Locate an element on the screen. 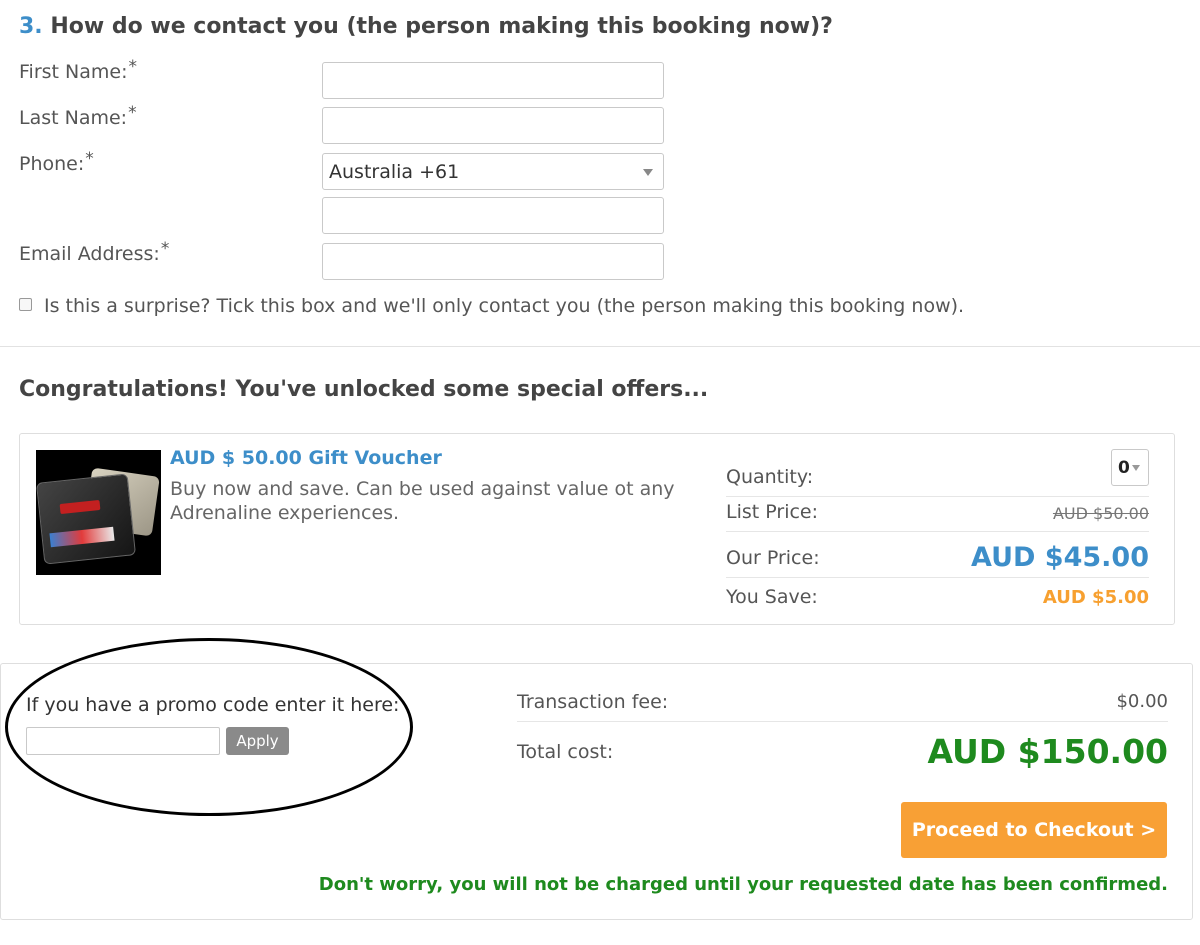  list-price-label: List Price: is located at coordinates (772, 512).